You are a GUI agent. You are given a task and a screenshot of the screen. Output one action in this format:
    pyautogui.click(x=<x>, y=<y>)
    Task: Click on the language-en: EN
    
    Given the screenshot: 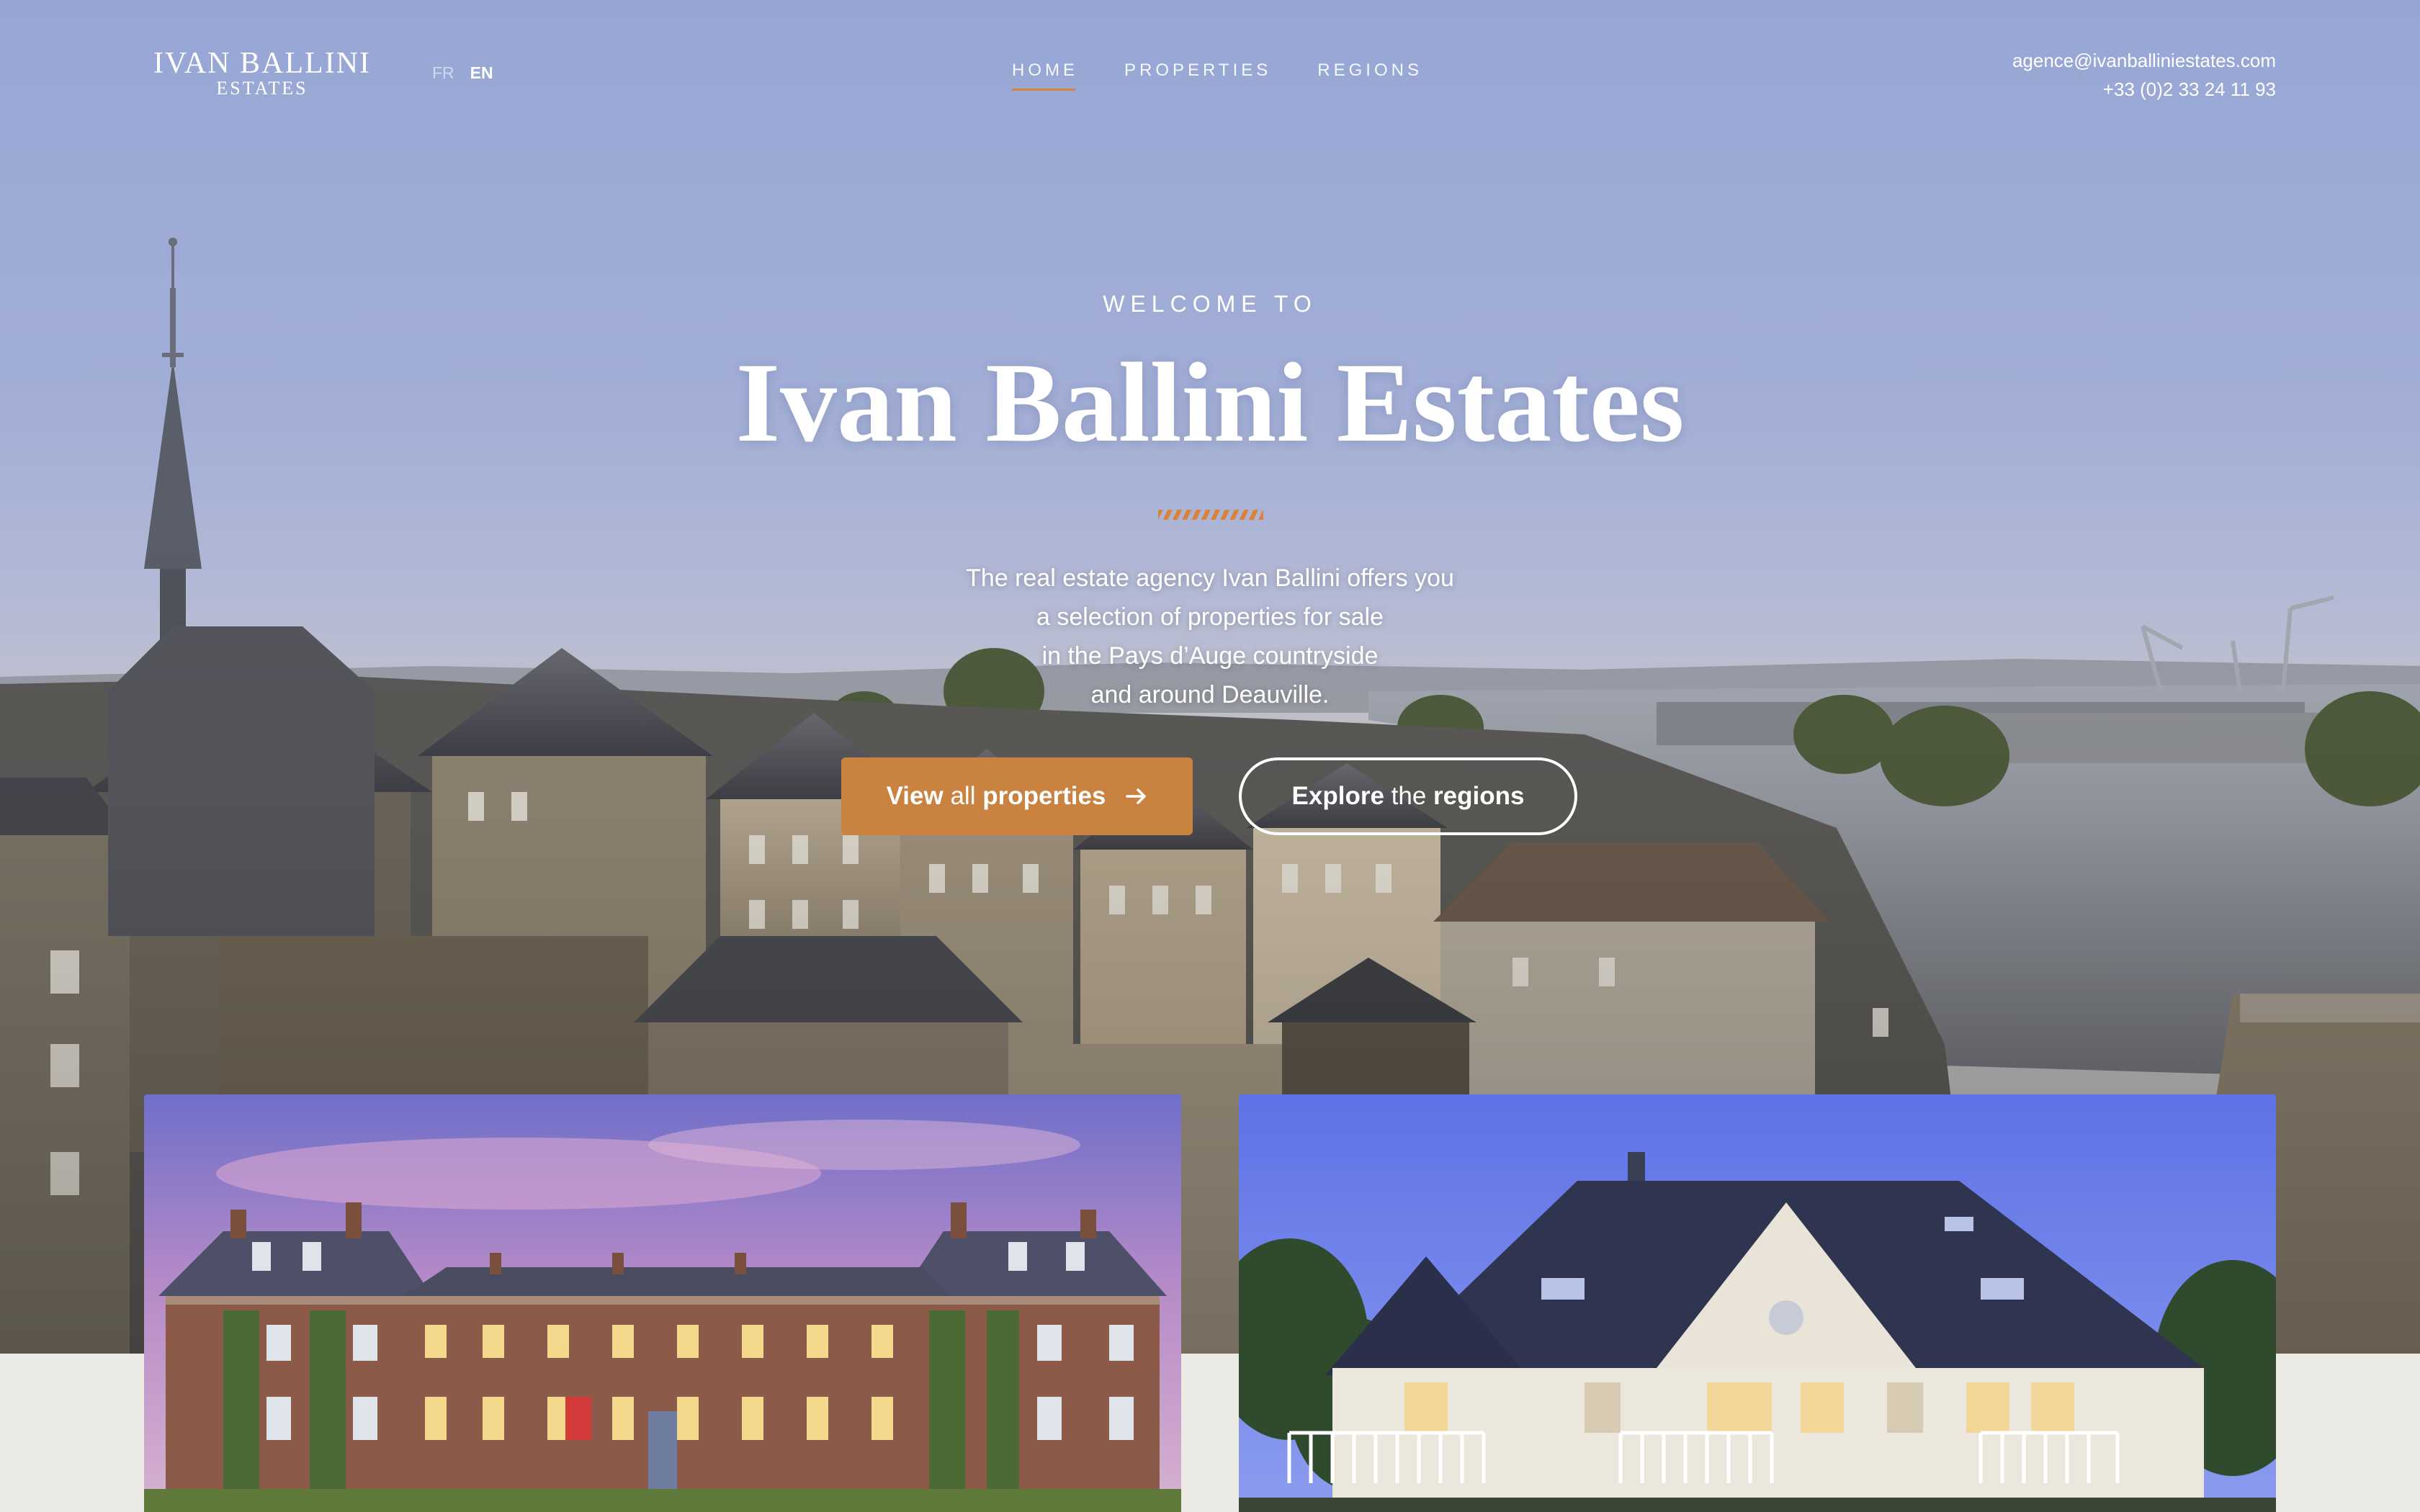 What is the action you would take?
    pyautogui.click(x=481, y=73)
    